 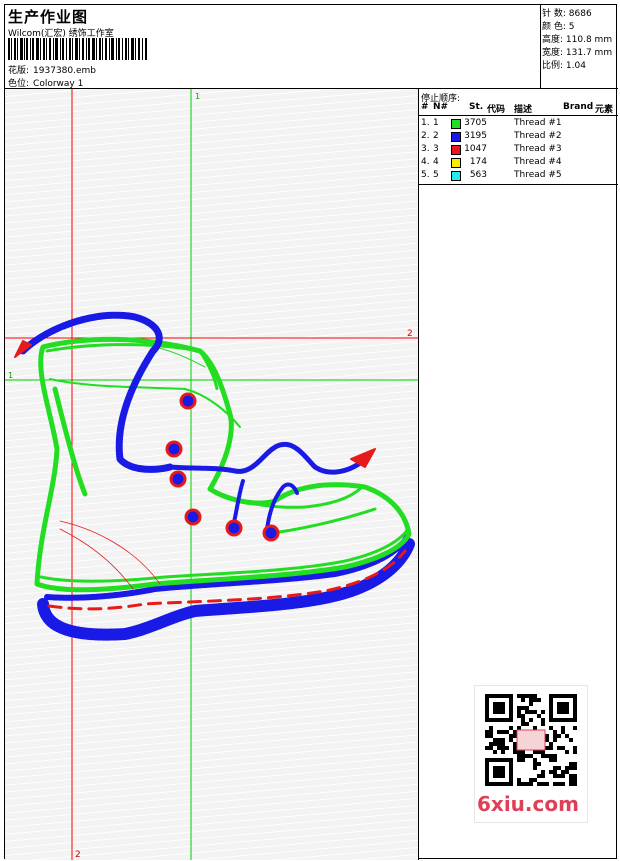 What do you see at coordinates (476, 107) in the screenshot?
I see `col-st: St.` at bounding box center [476, 107].